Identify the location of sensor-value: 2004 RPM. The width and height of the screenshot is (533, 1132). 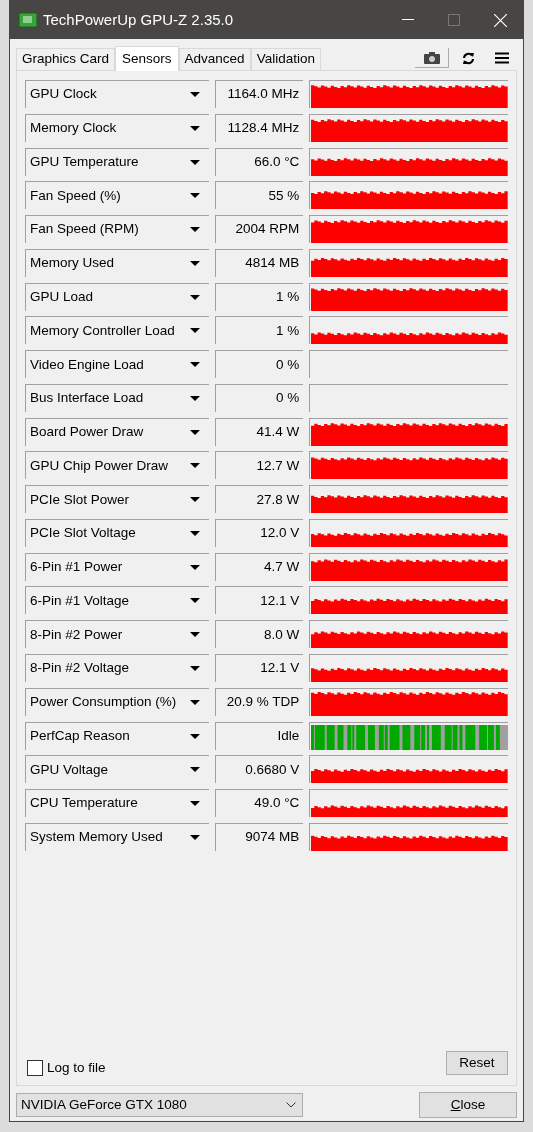
(259, 229).